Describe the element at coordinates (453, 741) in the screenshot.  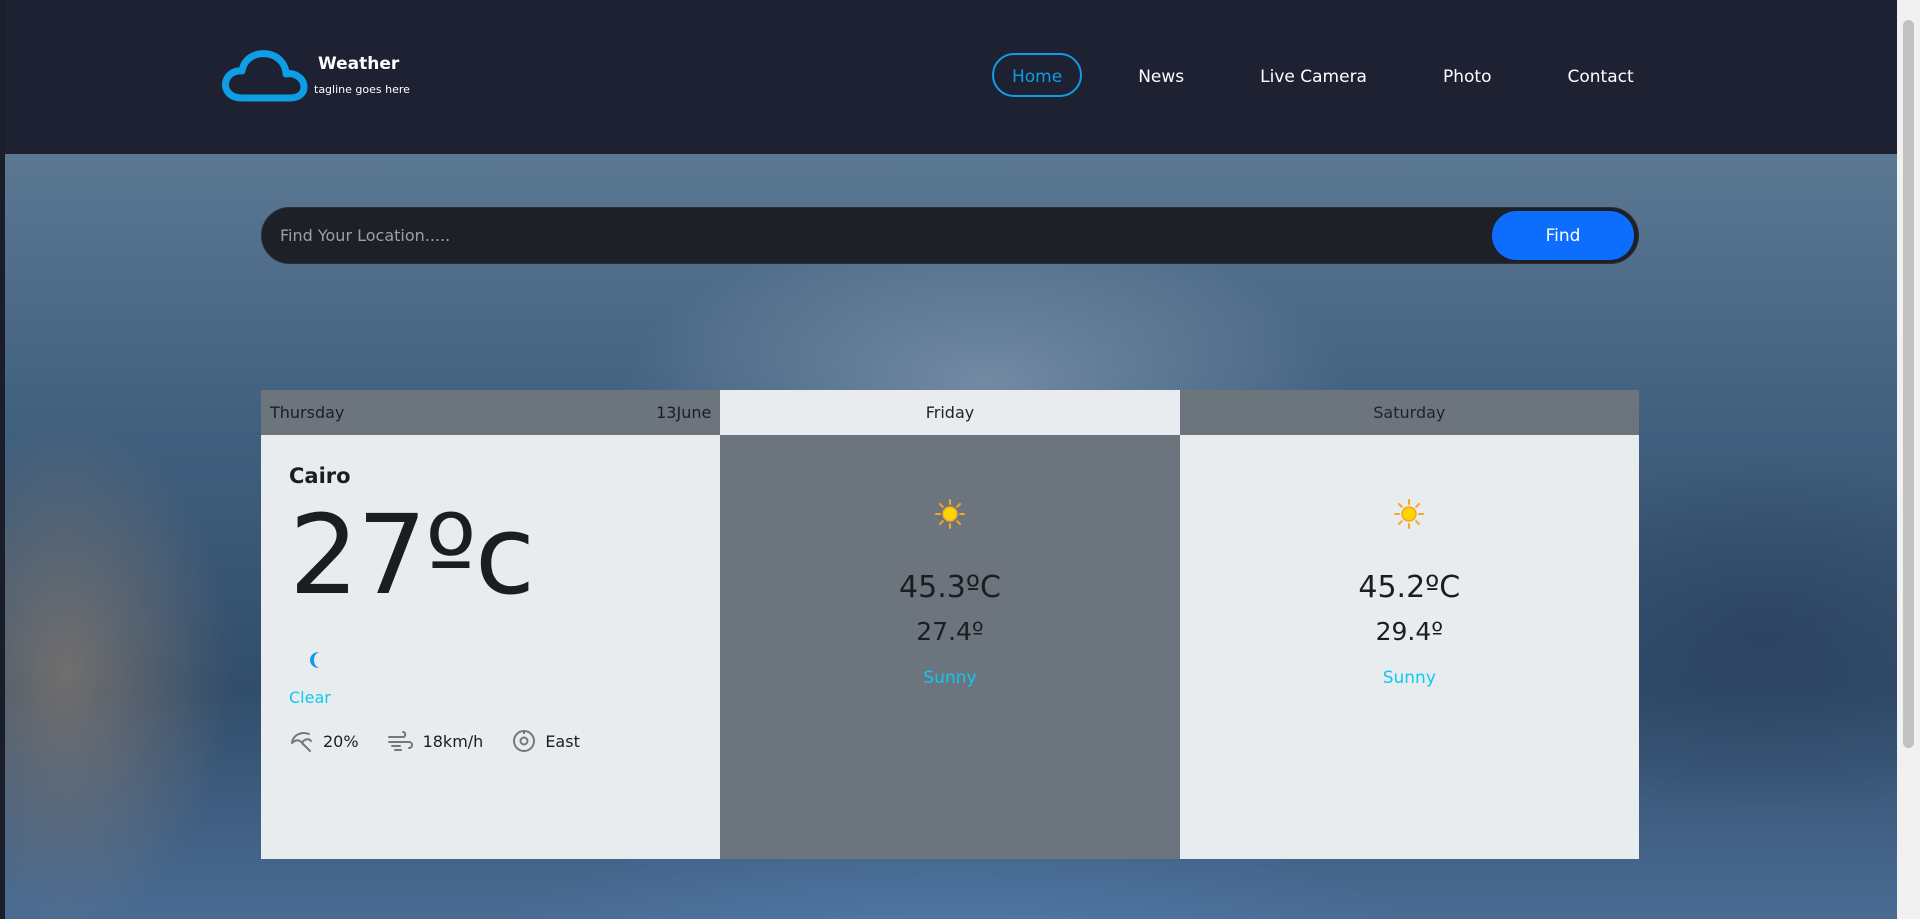
I see `wind-speed-value: 18km/h` at that location.